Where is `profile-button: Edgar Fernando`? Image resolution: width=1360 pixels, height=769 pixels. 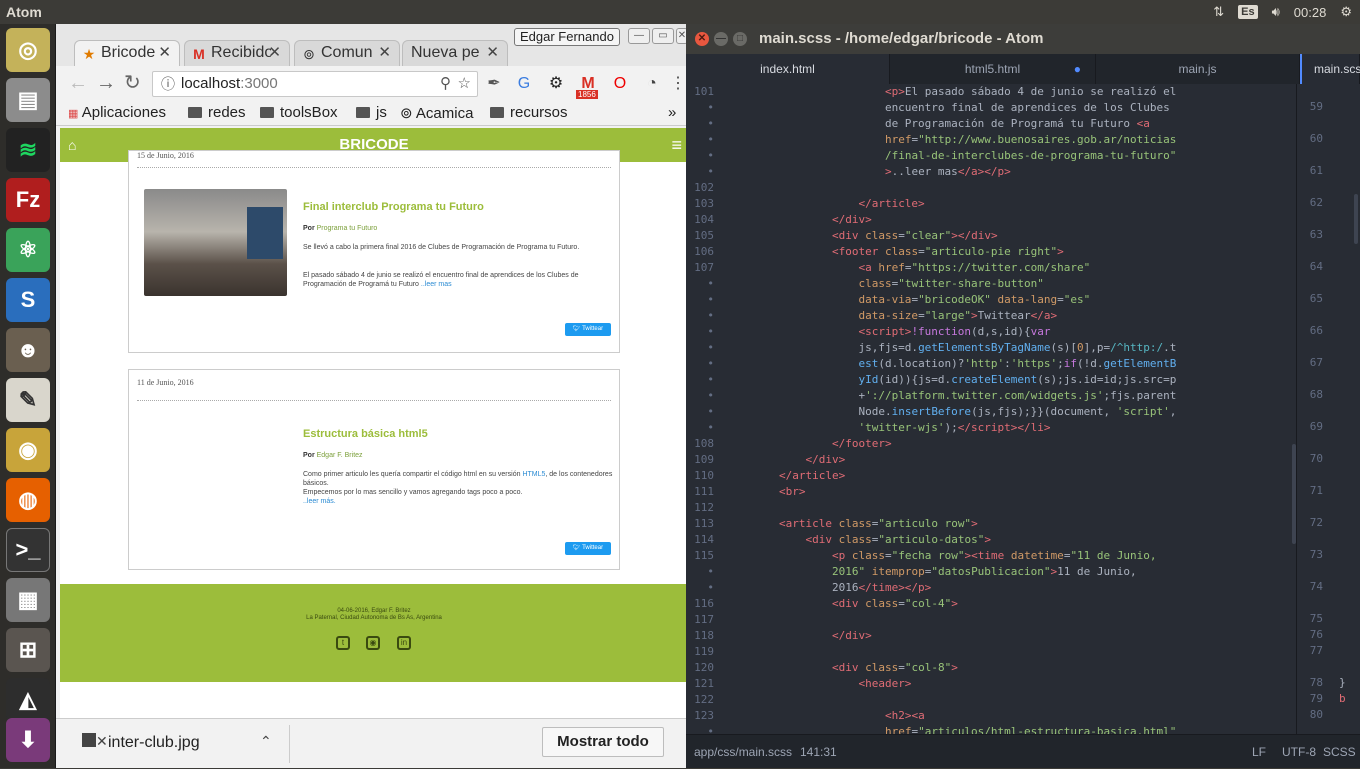
profile-button: Edgar Fernando is located at coordinates (567, 37).